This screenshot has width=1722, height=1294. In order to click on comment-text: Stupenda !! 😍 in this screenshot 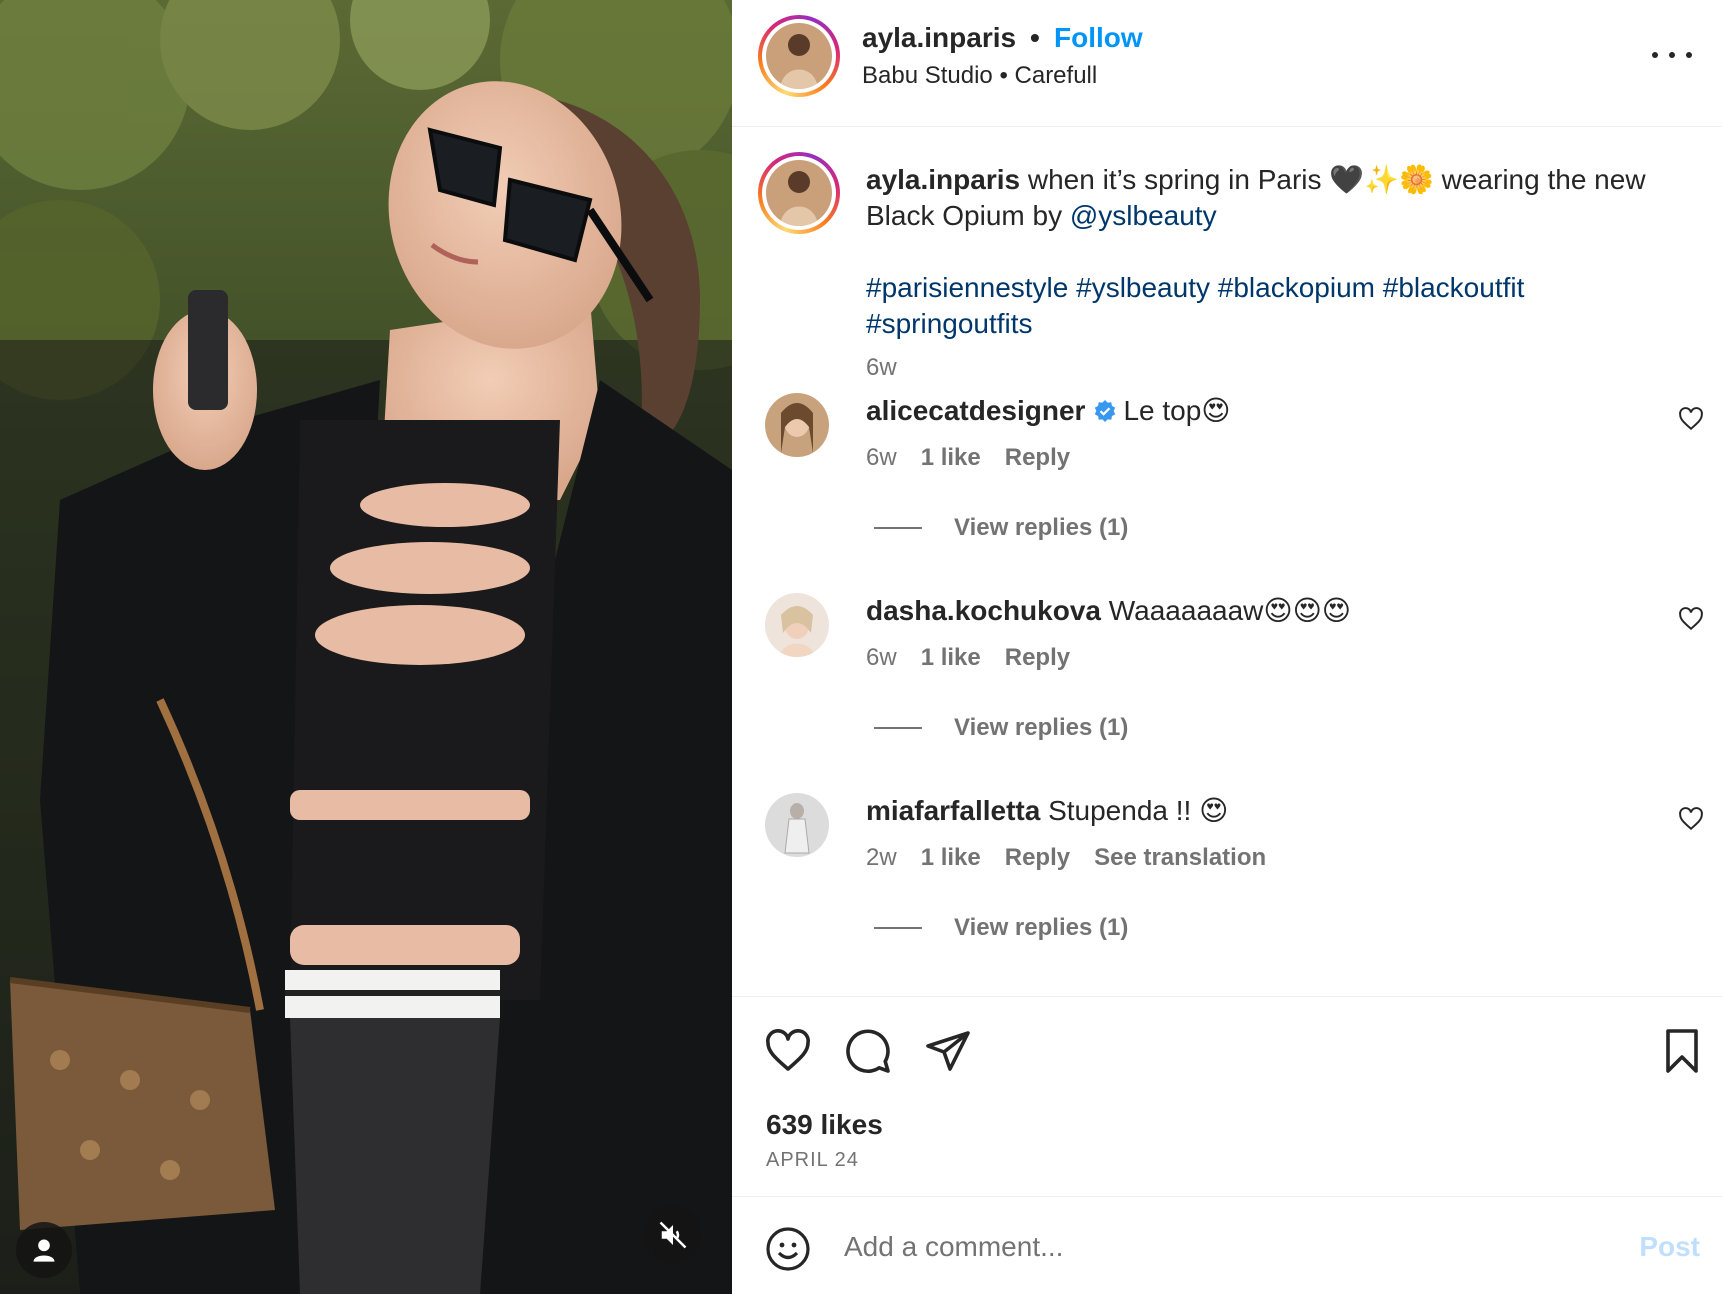, I will do `click(1138, 810)`.